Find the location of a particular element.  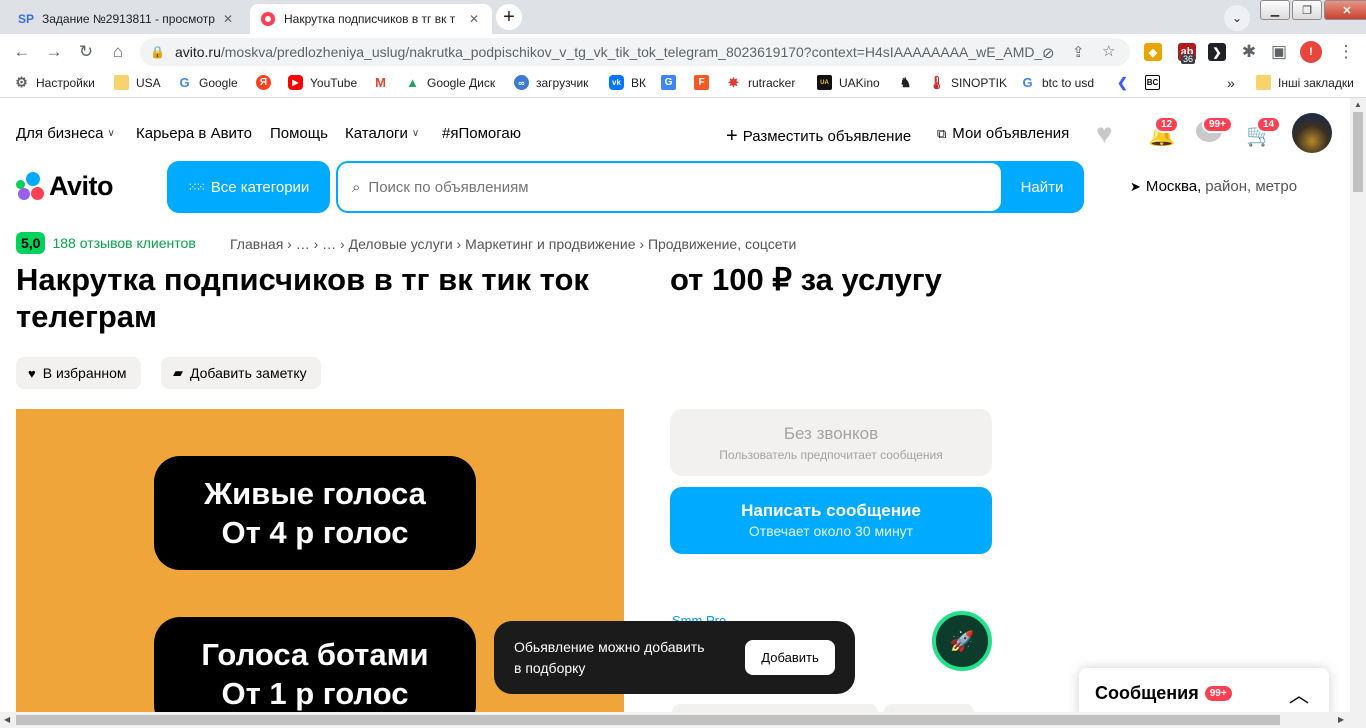

tab-search-icon: ⌄ is located at coordinates (1237, 18).